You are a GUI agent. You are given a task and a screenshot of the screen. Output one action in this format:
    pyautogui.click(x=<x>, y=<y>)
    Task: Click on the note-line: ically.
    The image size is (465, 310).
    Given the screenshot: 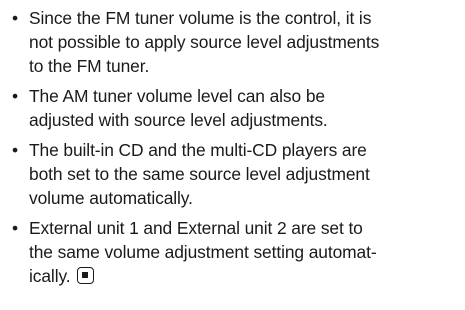 What is the action you would take?
    pyautogui.click(x=50, y=276)
    